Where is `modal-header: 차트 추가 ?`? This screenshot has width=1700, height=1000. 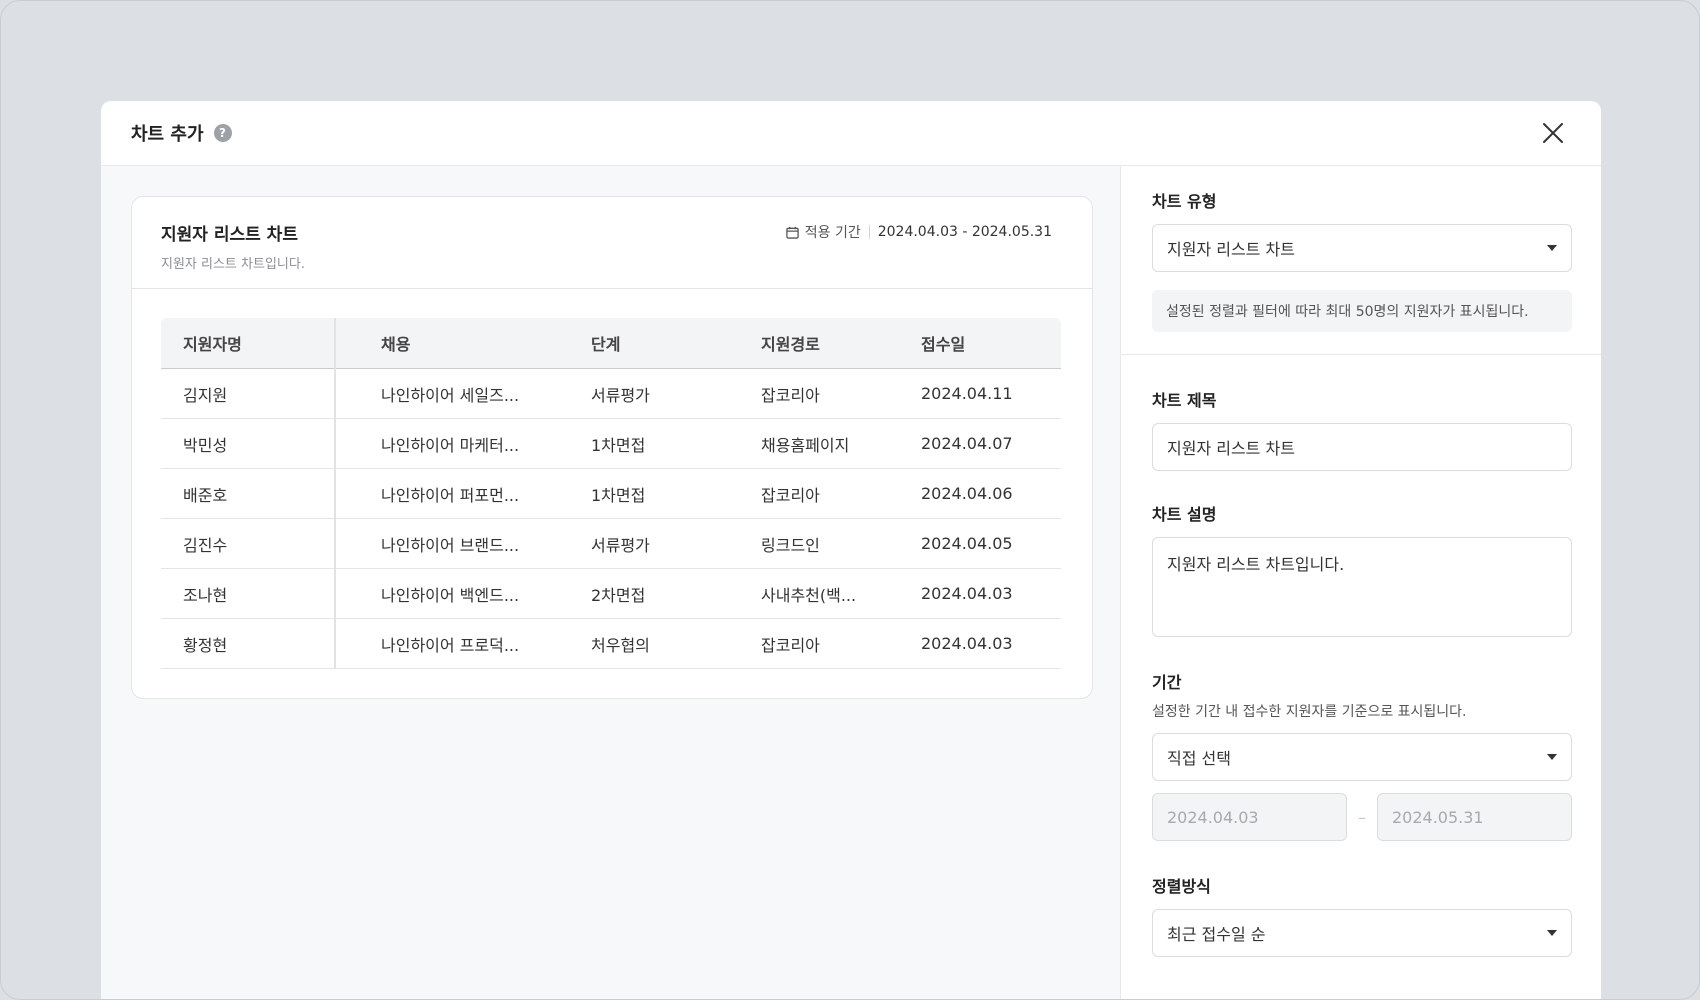 modal-header: 차트 추가 ? is located at coordinates (851, 133).